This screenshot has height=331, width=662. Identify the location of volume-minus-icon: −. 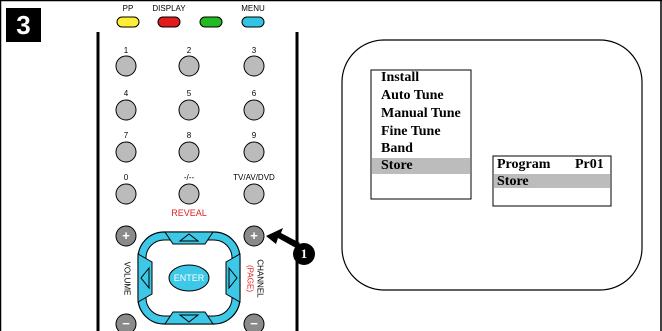
(126, 323).